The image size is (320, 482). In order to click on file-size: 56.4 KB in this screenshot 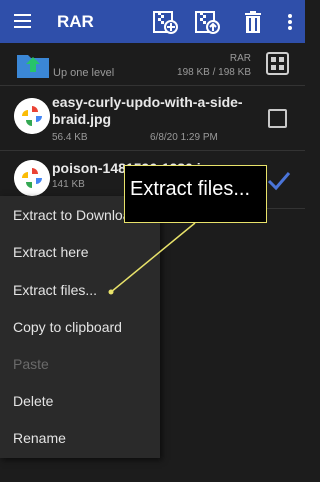, I will do `click(70, 137)`.